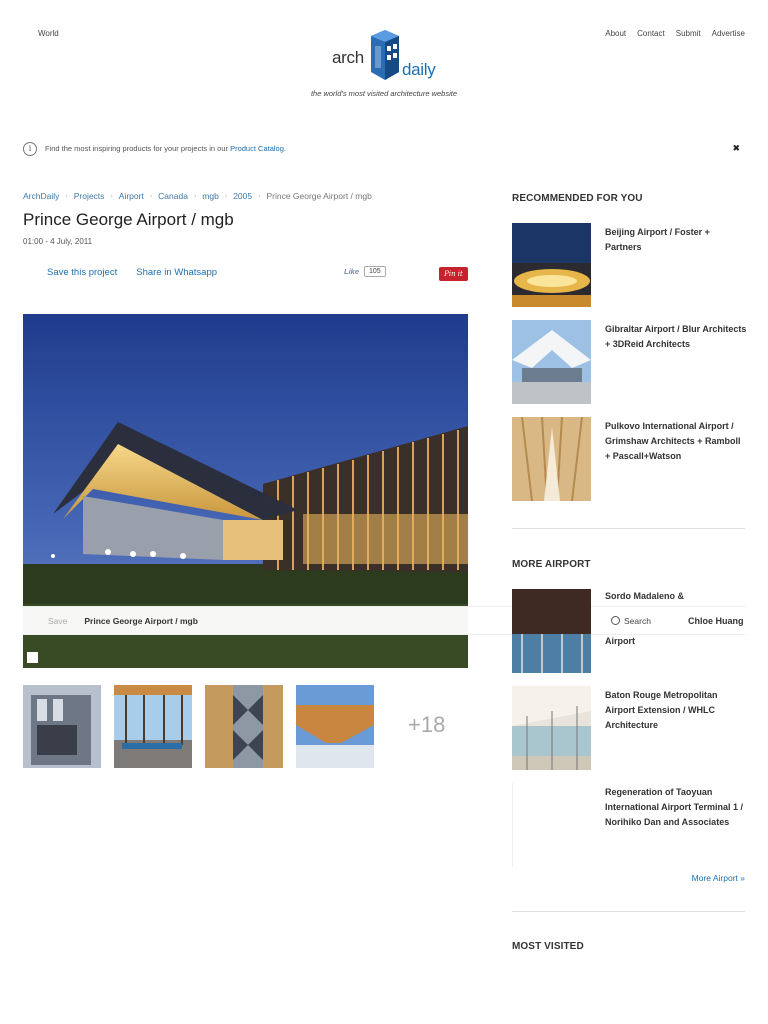  Describe the element at coordinates (30, 148) in the screenshot. I see `info-icon: i` at that location.